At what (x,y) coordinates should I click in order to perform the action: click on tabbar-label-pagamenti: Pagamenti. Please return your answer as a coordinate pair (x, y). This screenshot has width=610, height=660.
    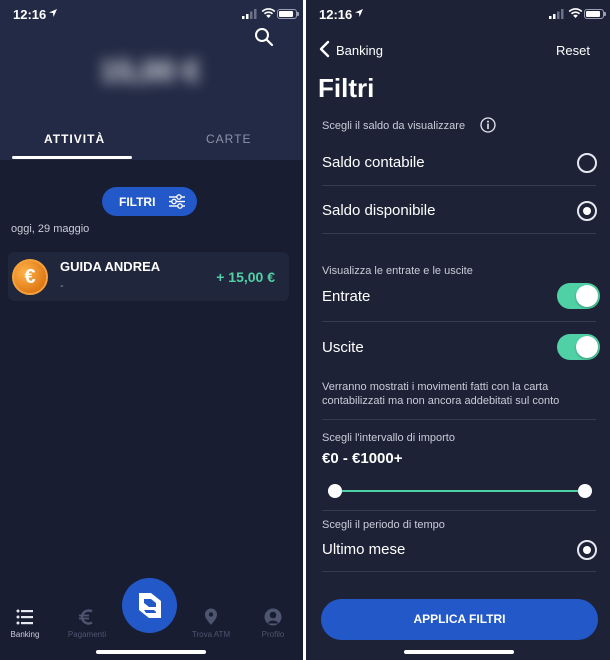
    Looking at the image, I should click on (87, 634).